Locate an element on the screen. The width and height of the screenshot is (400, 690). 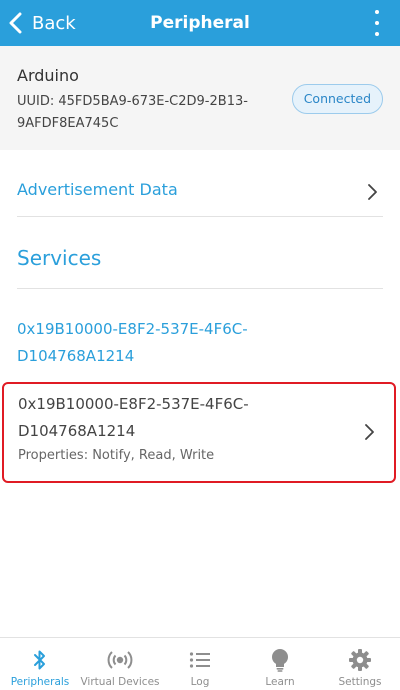
advertisement-data-row: Advertisement Data is located at coordinates (200, 183).